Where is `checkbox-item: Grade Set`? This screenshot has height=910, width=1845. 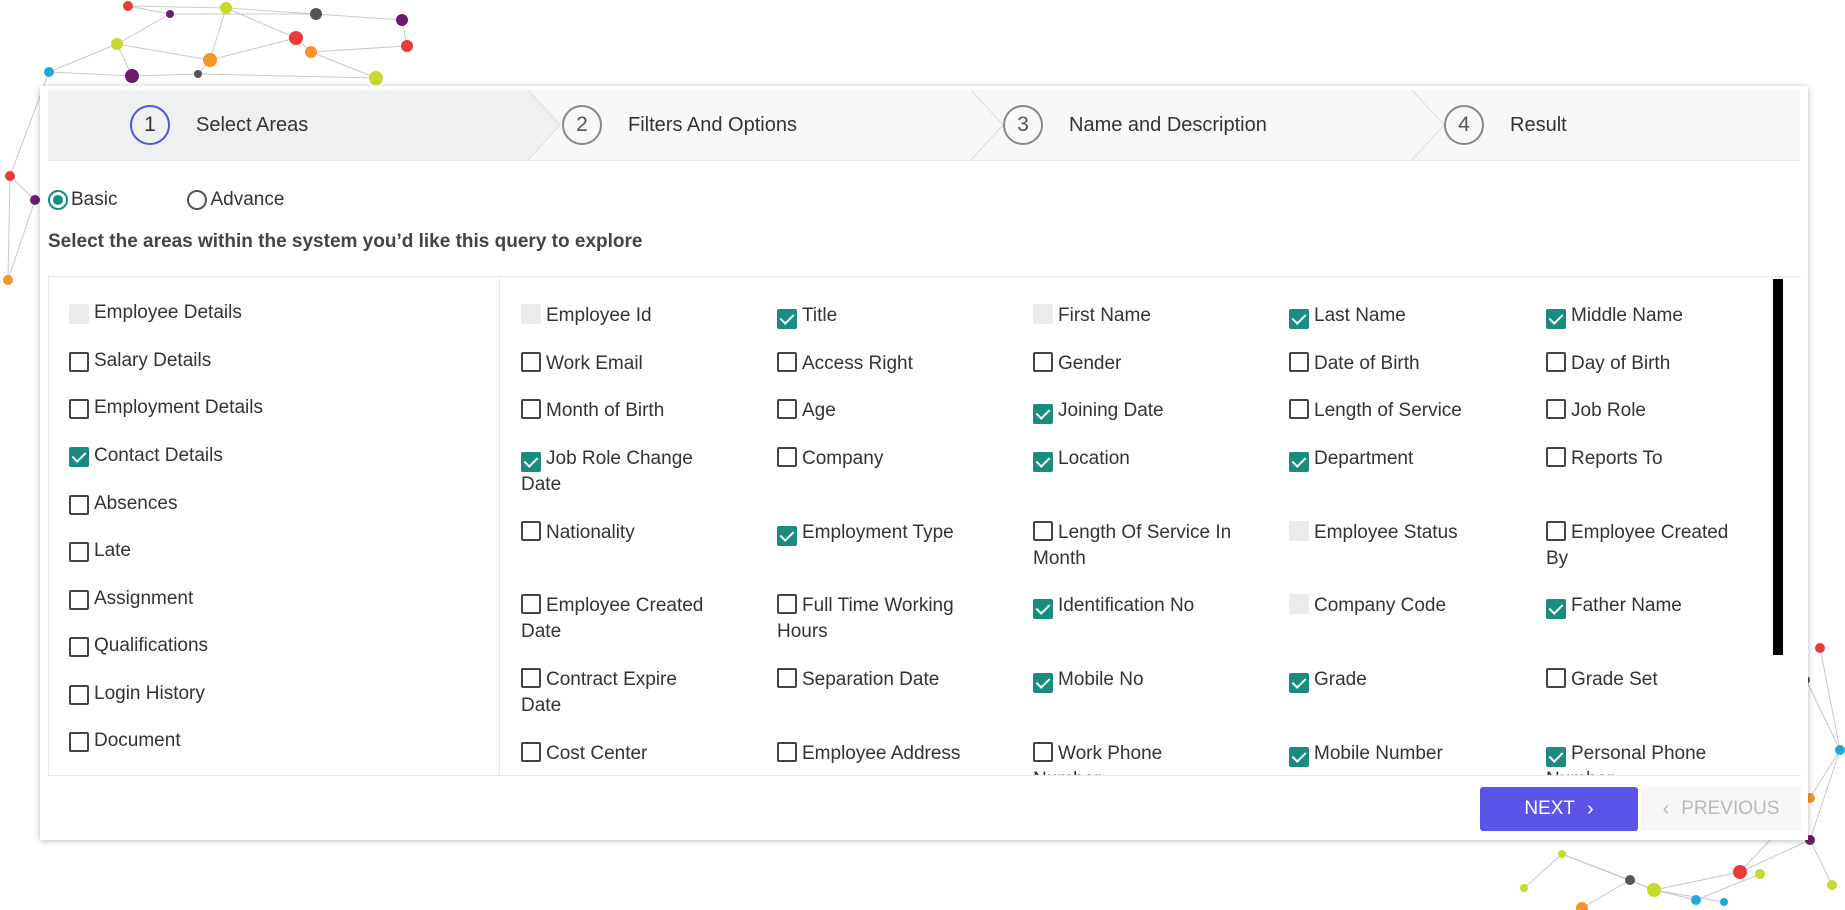
checkbox-item: Grade Set is located at coordinates (1646, 680).